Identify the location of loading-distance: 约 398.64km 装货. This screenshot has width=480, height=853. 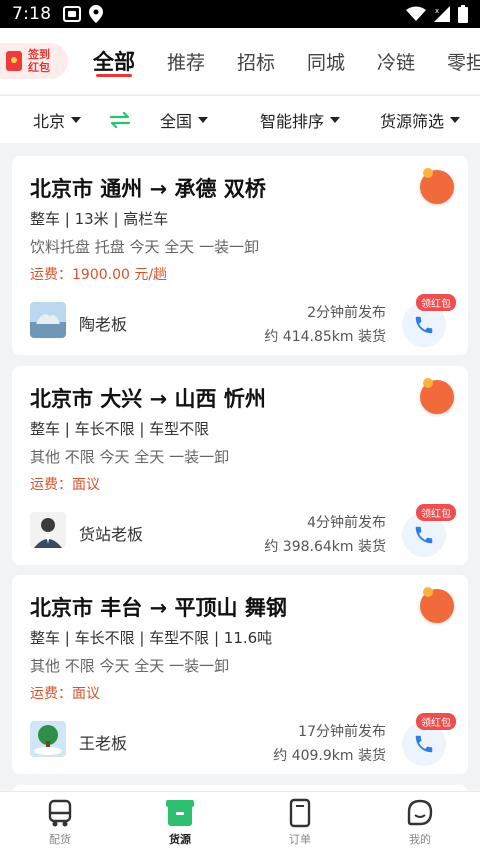
(325, 547).